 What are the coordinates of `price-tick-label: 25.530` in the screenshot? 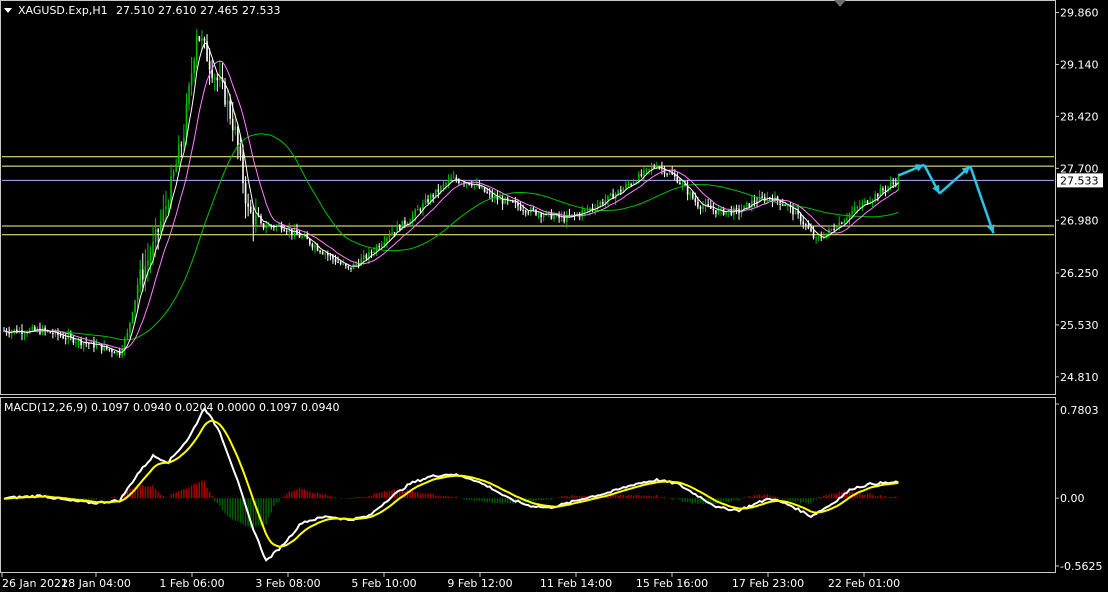 It's located at (1079, 325).